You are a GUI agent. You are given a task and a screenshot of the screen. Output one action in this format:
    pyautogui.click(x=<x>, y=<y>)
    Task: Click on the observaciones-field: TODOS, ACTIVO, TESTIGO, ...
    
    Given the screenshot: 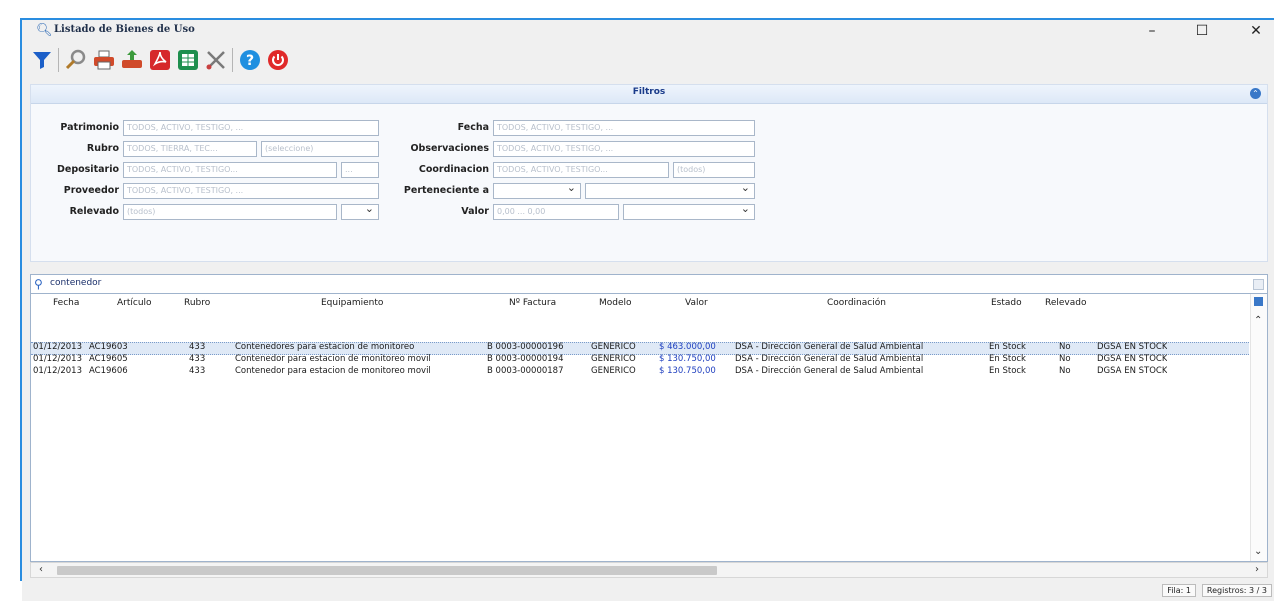 What is the action you would take?
    pyautogui.click(x=624, y=149)
    